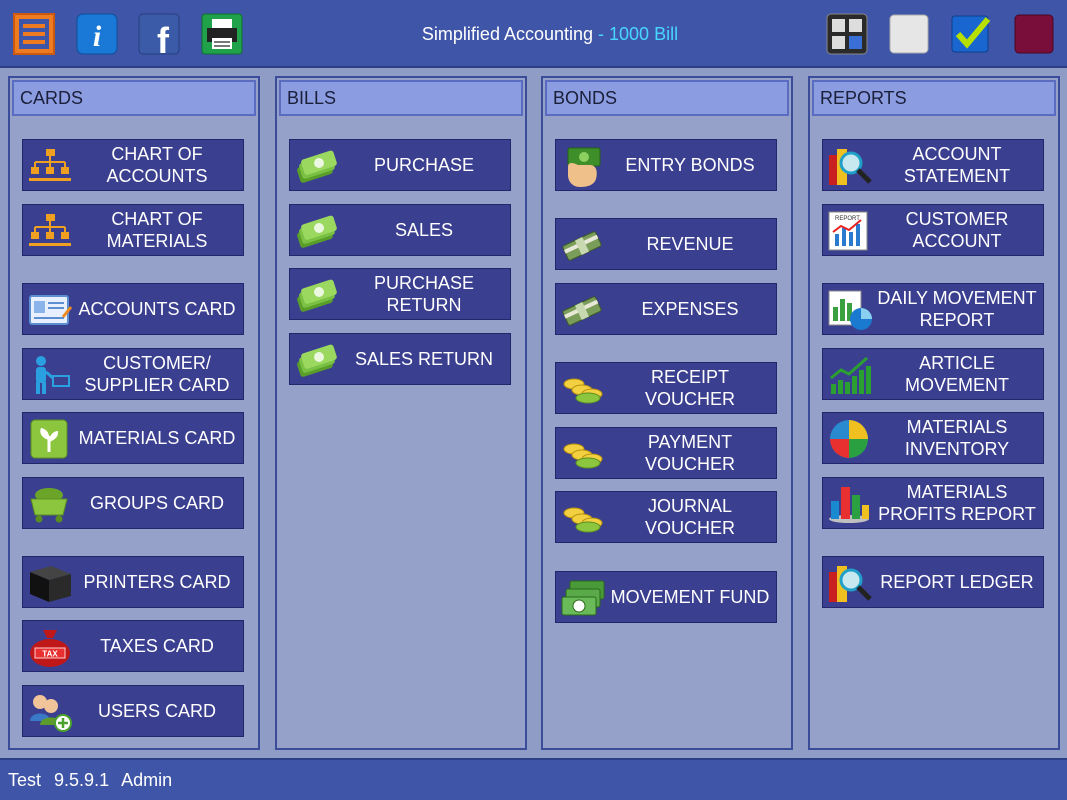 The image size is (1067, 800). What do you see at coordinates (50, 504) in the screenshot?
I see `cart-icon` at bounding box center [50, 504].